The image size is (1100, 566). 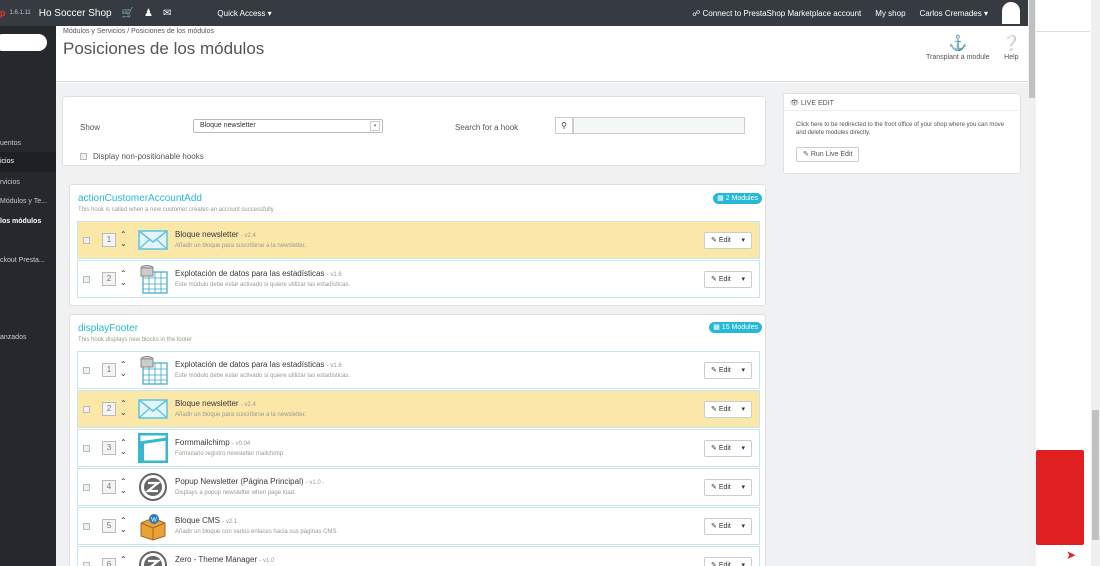 What do you see at coordinates (1011, 13) in the screenshot?
I see `avatar` at bounding box center [1011, 13].